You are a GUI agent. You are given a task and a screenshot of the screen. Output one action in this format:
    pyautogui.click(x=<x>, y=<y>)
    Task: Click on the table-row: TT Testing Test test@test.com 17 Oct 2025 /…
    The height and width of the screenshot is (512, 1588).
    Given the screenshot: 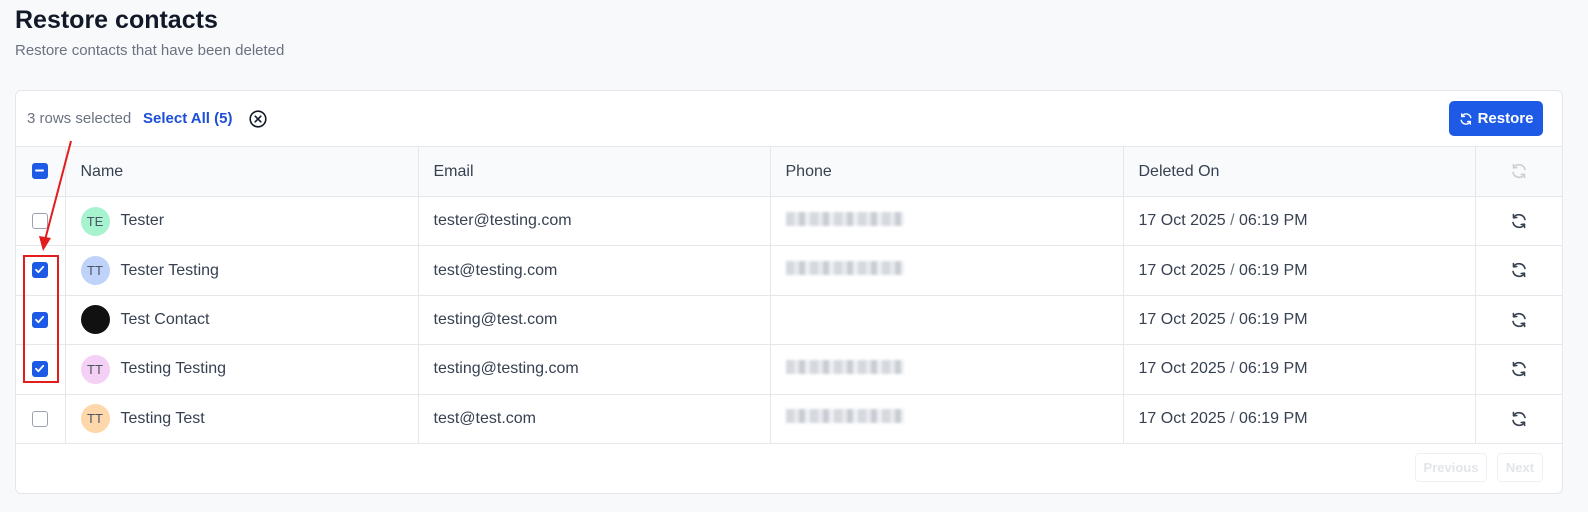 What is the action you would take?
    pyautogui.click(x=789, y=418)
    